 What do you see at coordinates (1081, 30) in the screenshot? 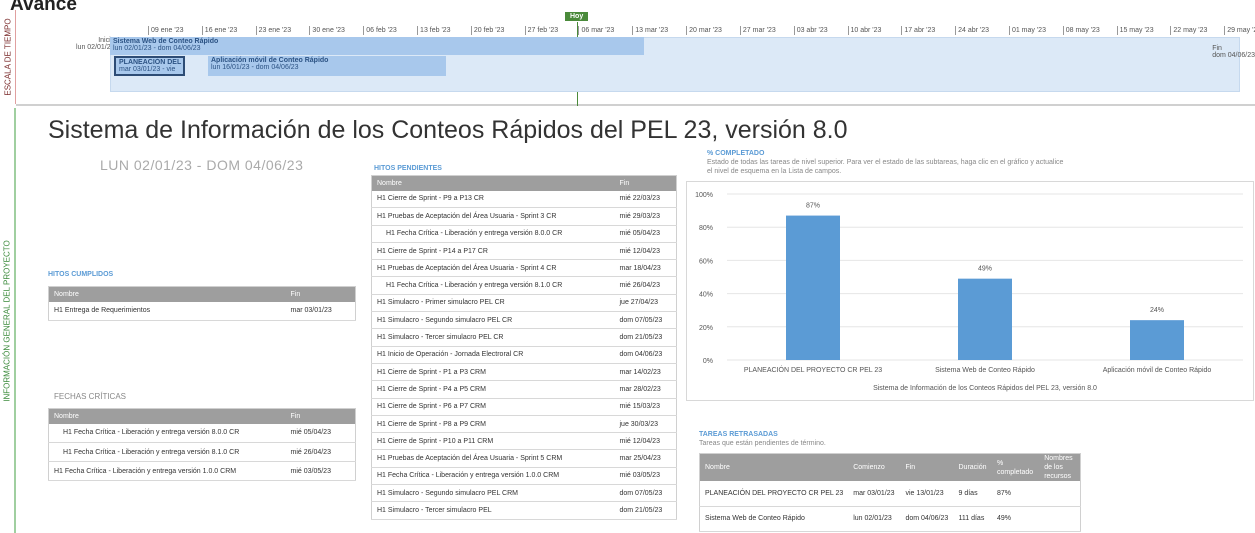
I see `timeline-tick: 08 may '23` at bounding box center [1081, 30].